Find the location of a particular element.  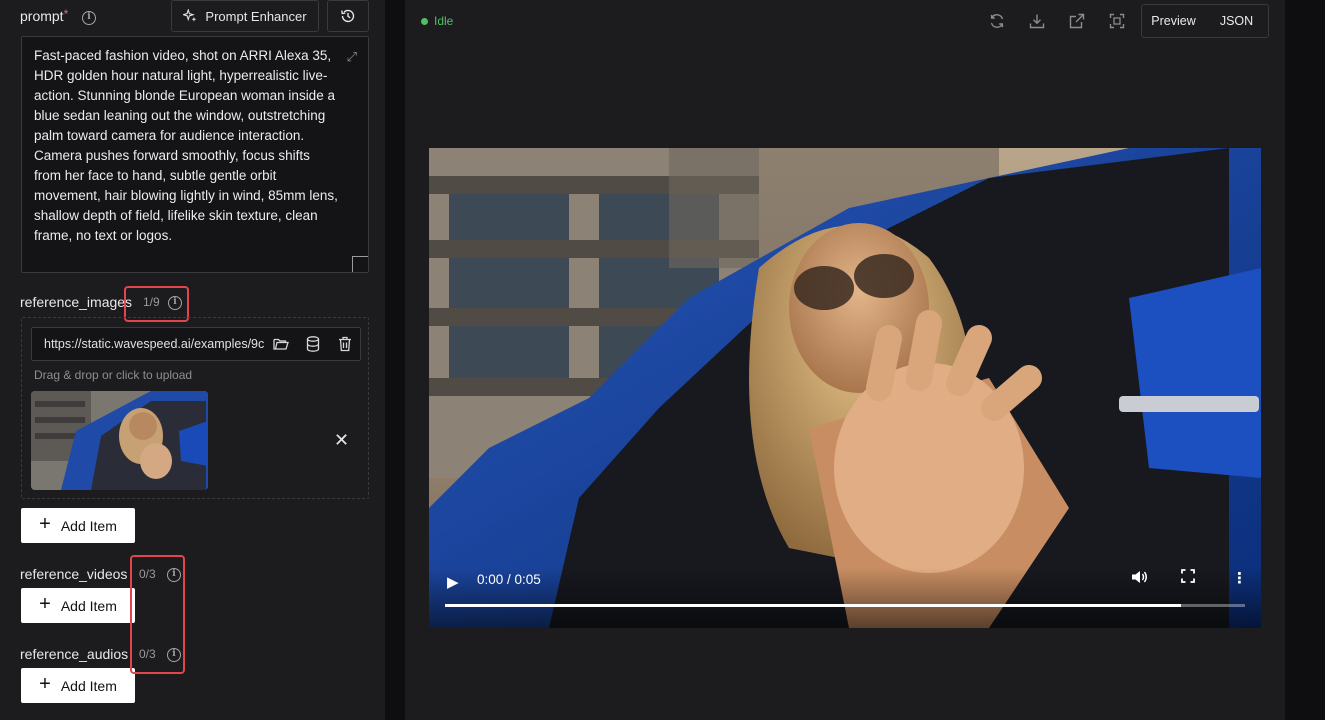

database-icon is located at coordinates (313, 344).